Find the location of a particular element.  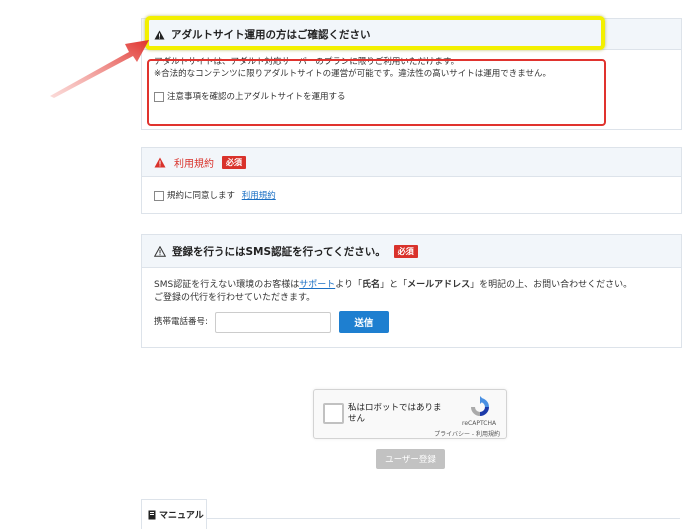

recaptcha-widget: 私はロボットではありません reCAPTCHA プライバシー - 利用規約 is located at coordinates (410, 414).